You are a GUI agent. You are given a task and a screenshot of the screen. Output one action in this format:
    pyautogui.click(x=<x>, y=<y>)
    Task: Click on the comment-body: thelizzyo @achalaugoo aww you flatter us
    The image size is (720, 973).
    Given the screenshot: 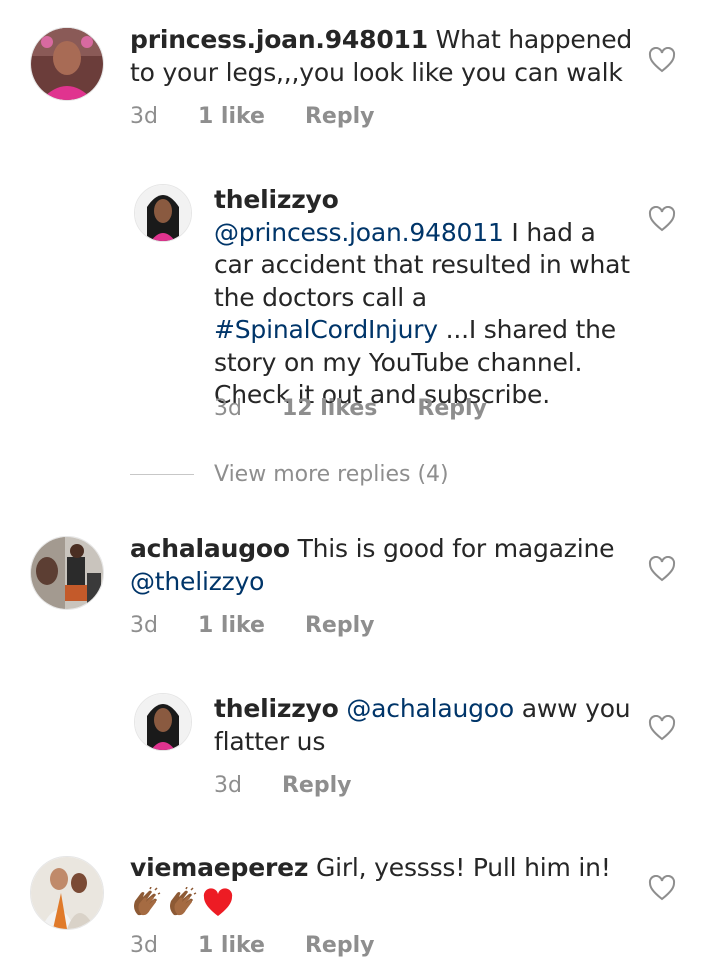 What is the action you would take?
    pyautogui.click(x=424, y=725)
    